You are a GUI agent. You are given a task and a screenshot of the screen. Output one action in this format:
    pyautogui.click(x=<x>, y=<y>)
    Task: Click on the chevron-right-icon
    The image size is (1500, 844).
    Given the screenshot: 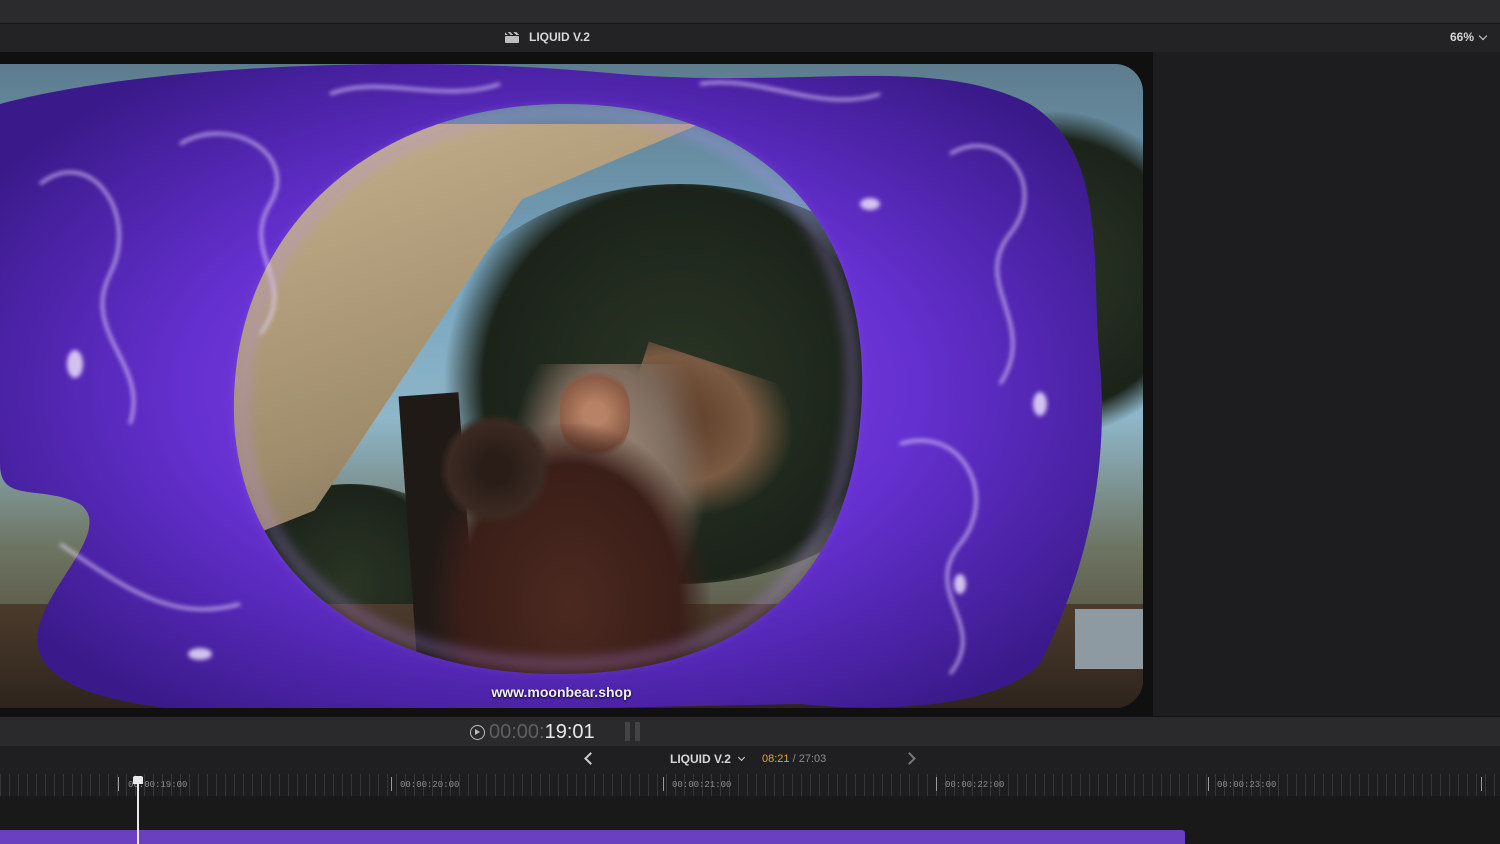 What is the action you would take?
    pyautogui.click(x=909, y=758)
    